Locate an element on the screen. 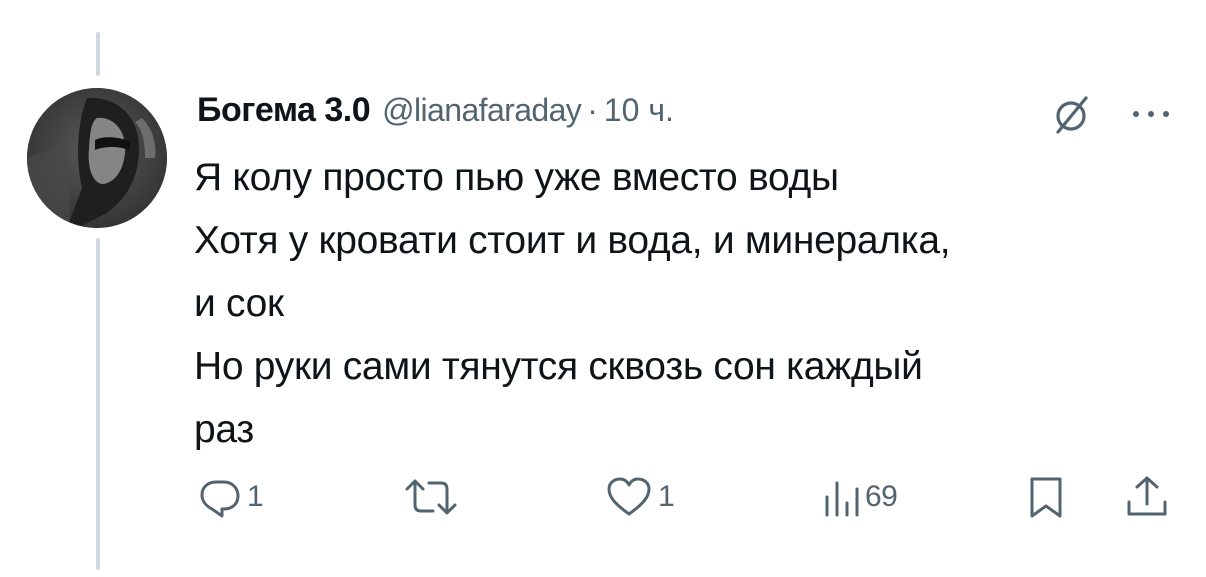 The height and width of the screenshot is (577, 1206). retweet-button is located at coordinates (433, 497).